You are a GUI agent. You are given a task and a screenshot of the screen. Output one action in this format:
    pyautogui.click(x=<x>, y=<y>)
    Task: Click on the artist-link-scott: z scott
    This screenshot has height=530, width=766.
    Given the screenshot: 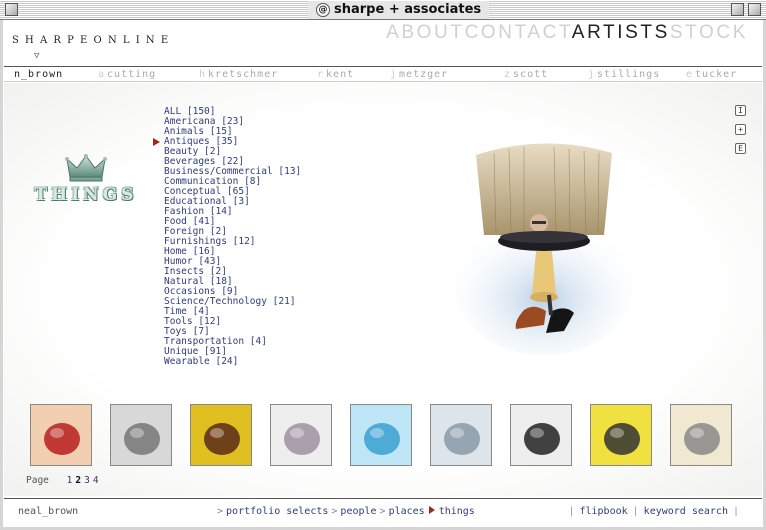 What is the action you would take?
    pyautogui.click(x=526, y=74)
    